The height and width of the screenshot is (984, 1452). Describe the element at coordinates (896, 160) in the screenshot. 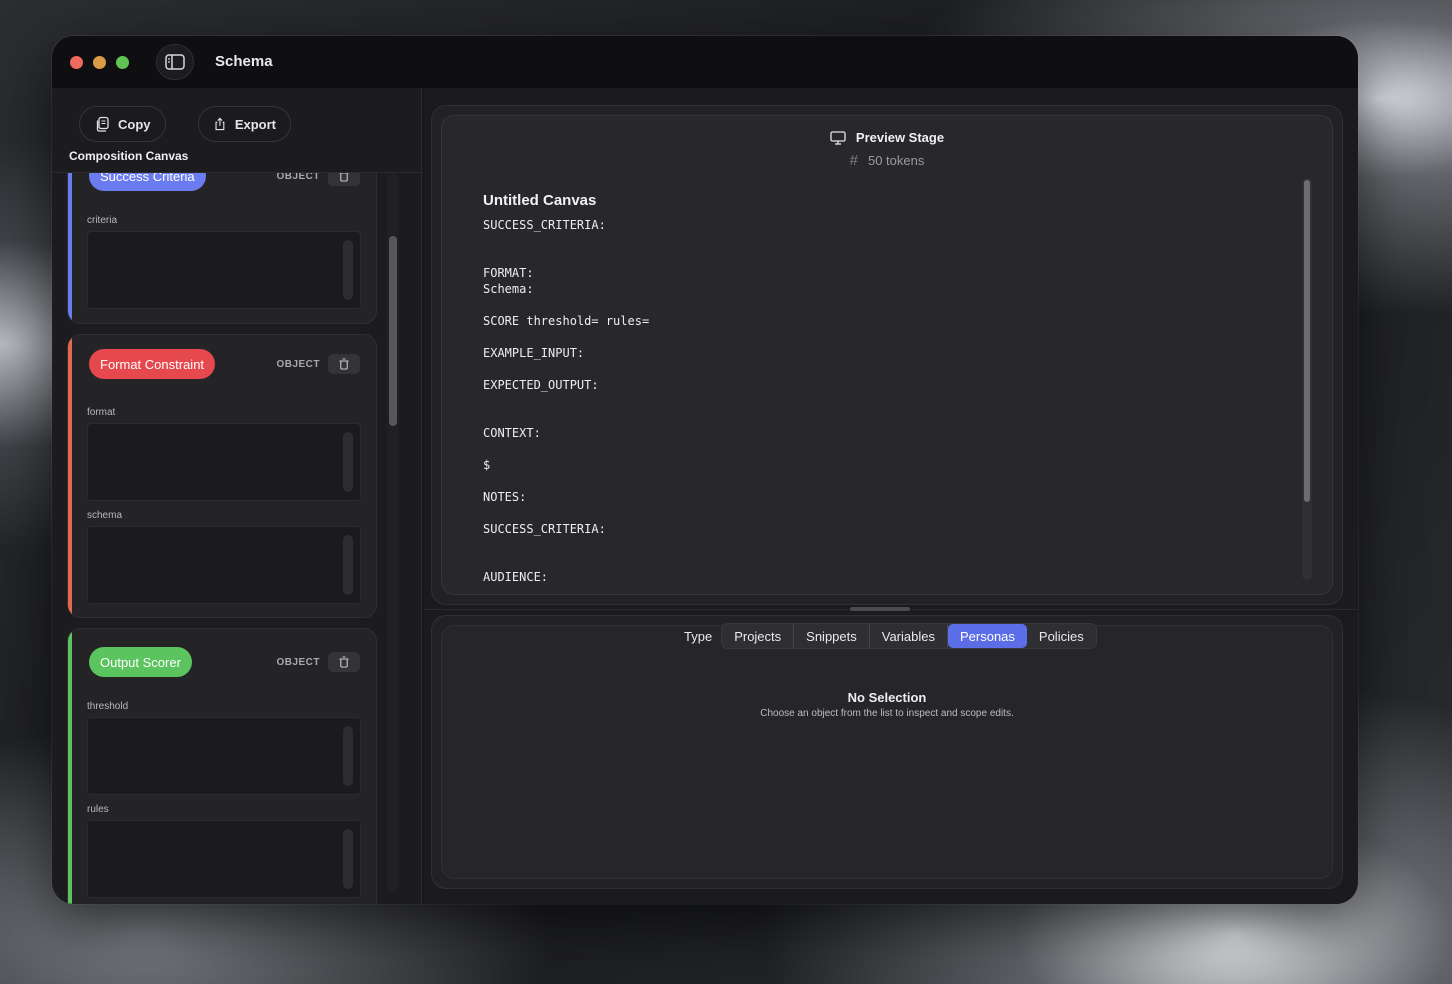

I see `token-count-label: 50 tokens` at that location.